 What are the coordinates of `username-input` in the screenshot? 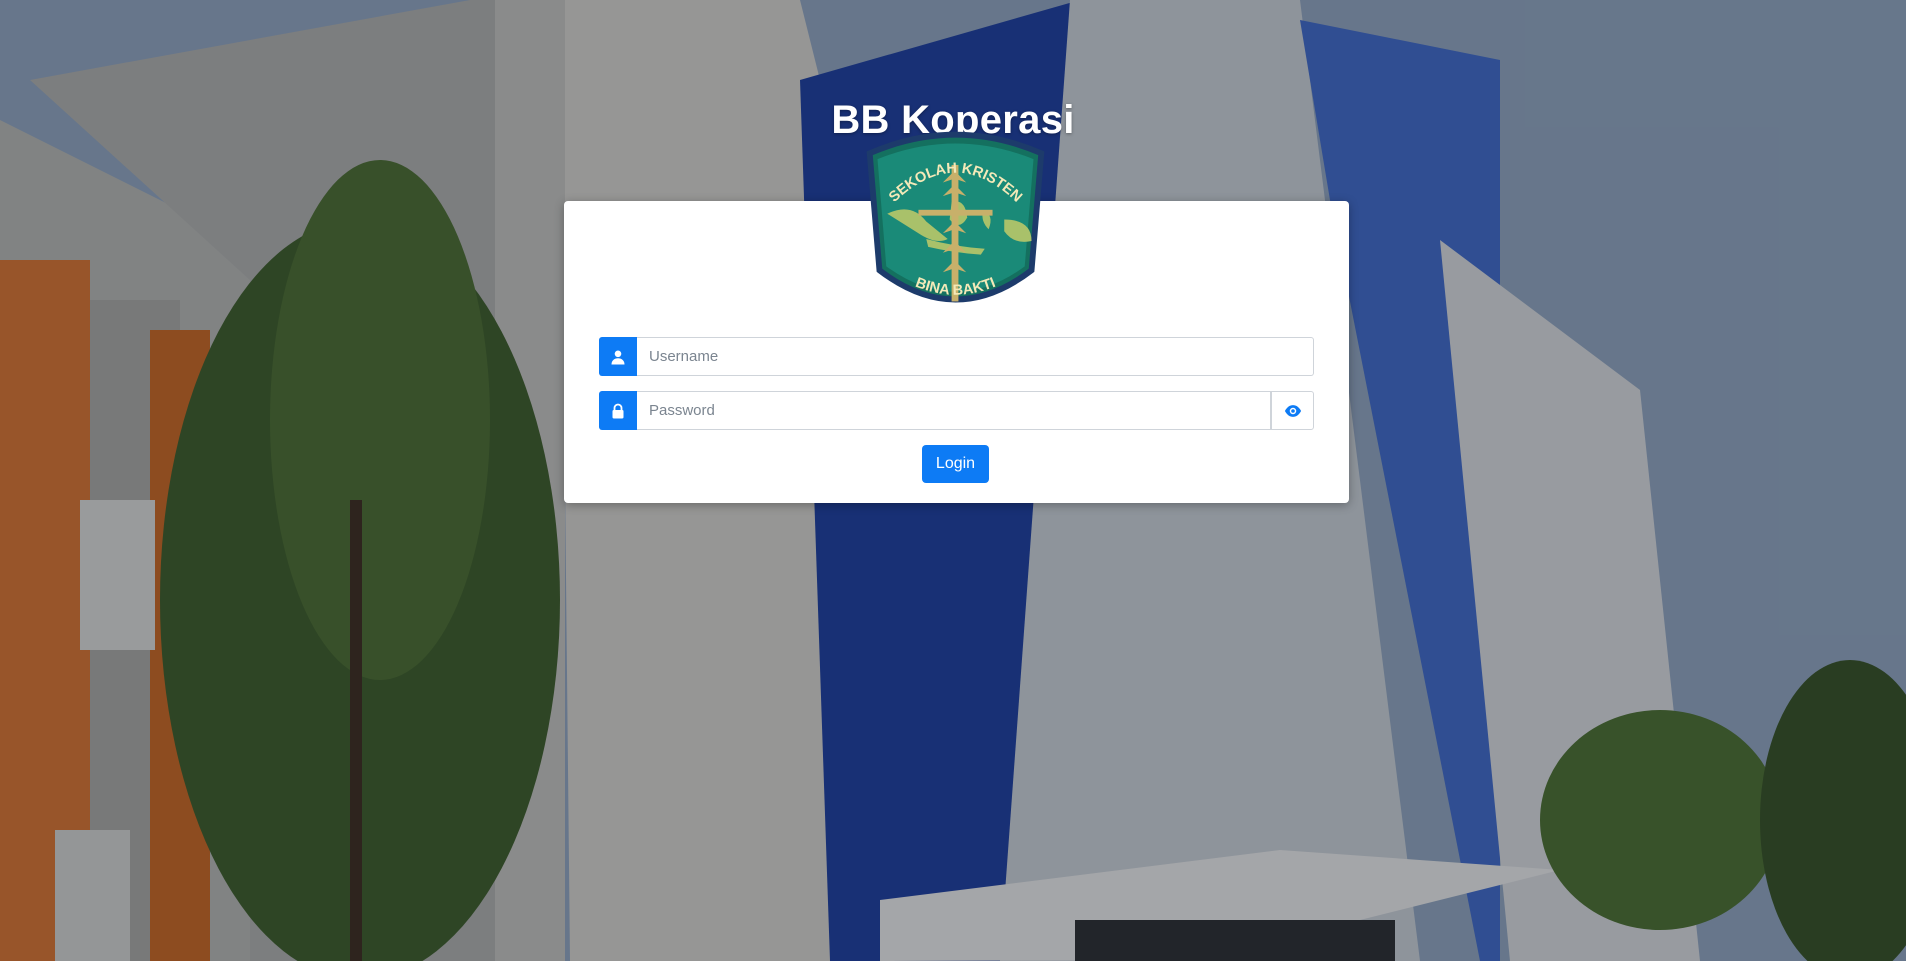 It's located at (975, 356).